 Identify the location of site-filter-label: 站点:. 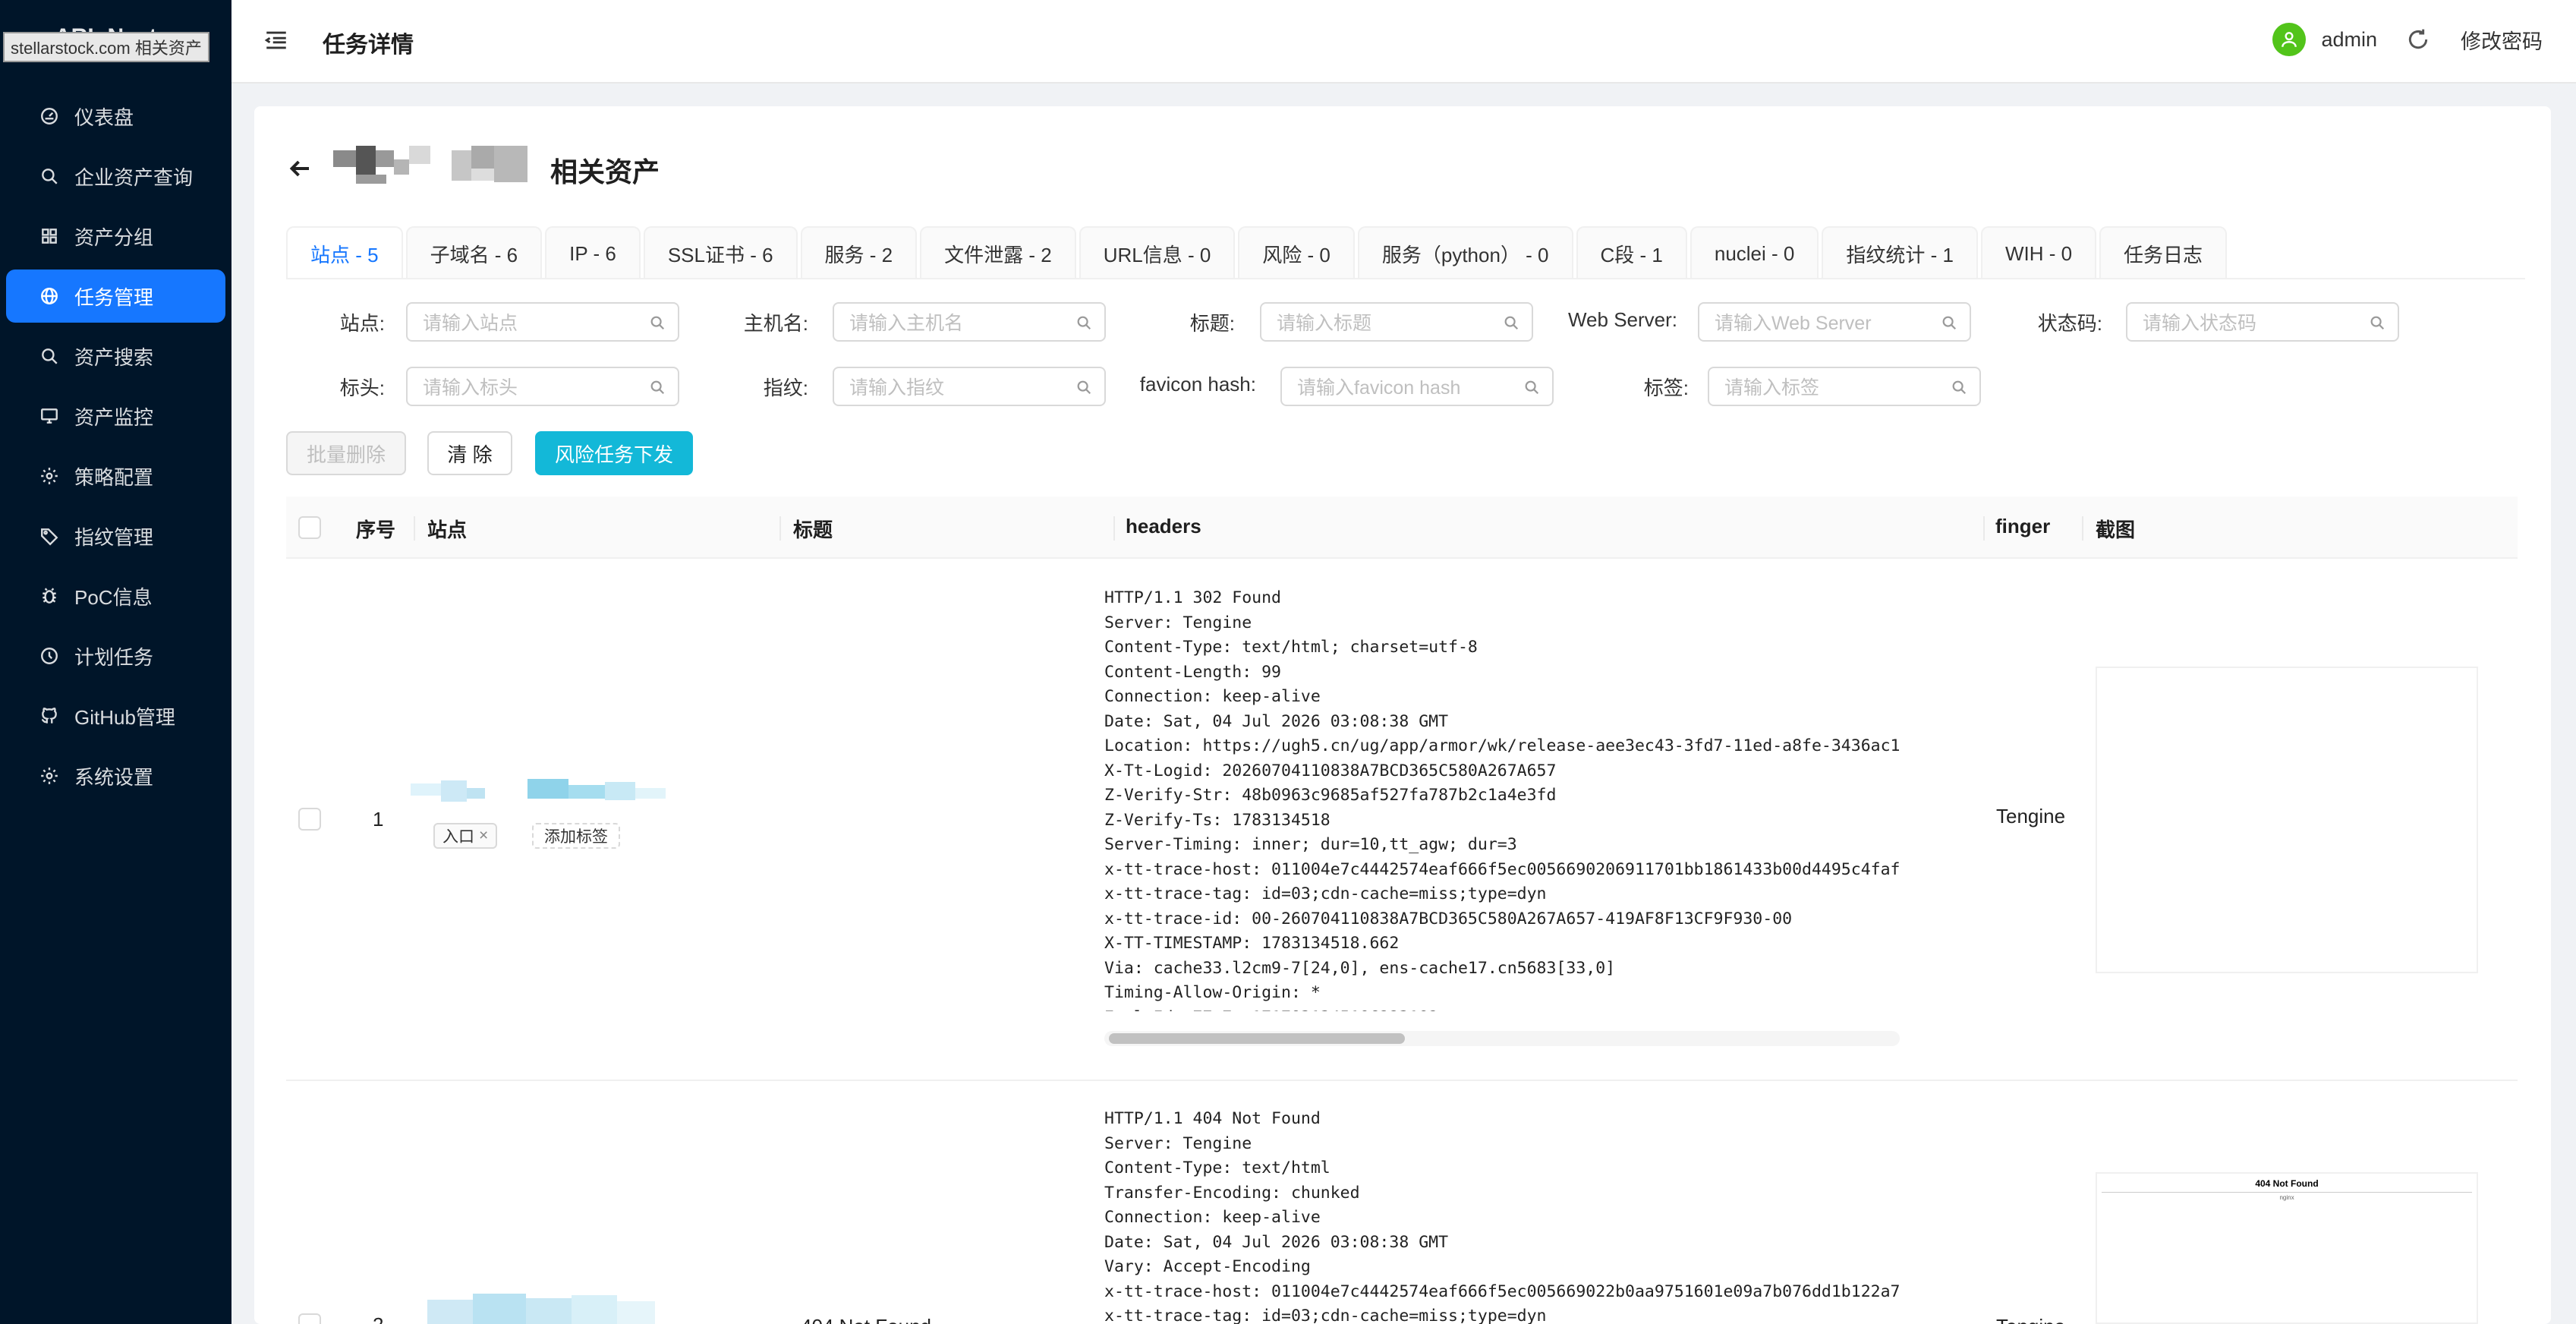
(362, 323).